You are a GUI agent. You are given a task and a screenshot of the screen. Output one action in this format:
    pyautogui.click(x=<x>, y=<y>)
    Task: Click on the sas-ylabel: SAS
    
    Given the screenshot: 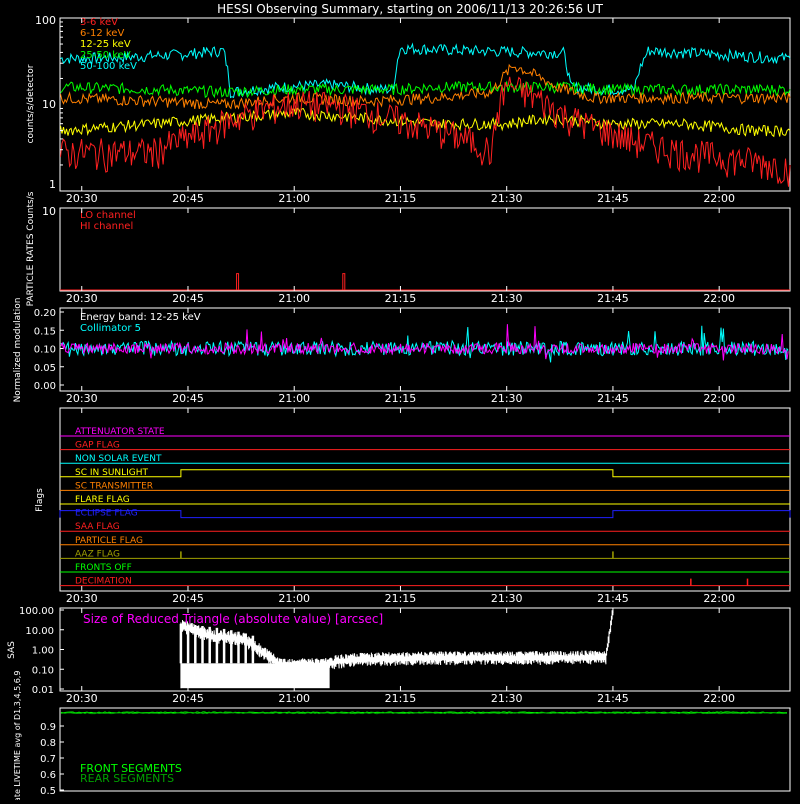 What is the action you would take?
    pyautogui.click(x=12, y=650)
    